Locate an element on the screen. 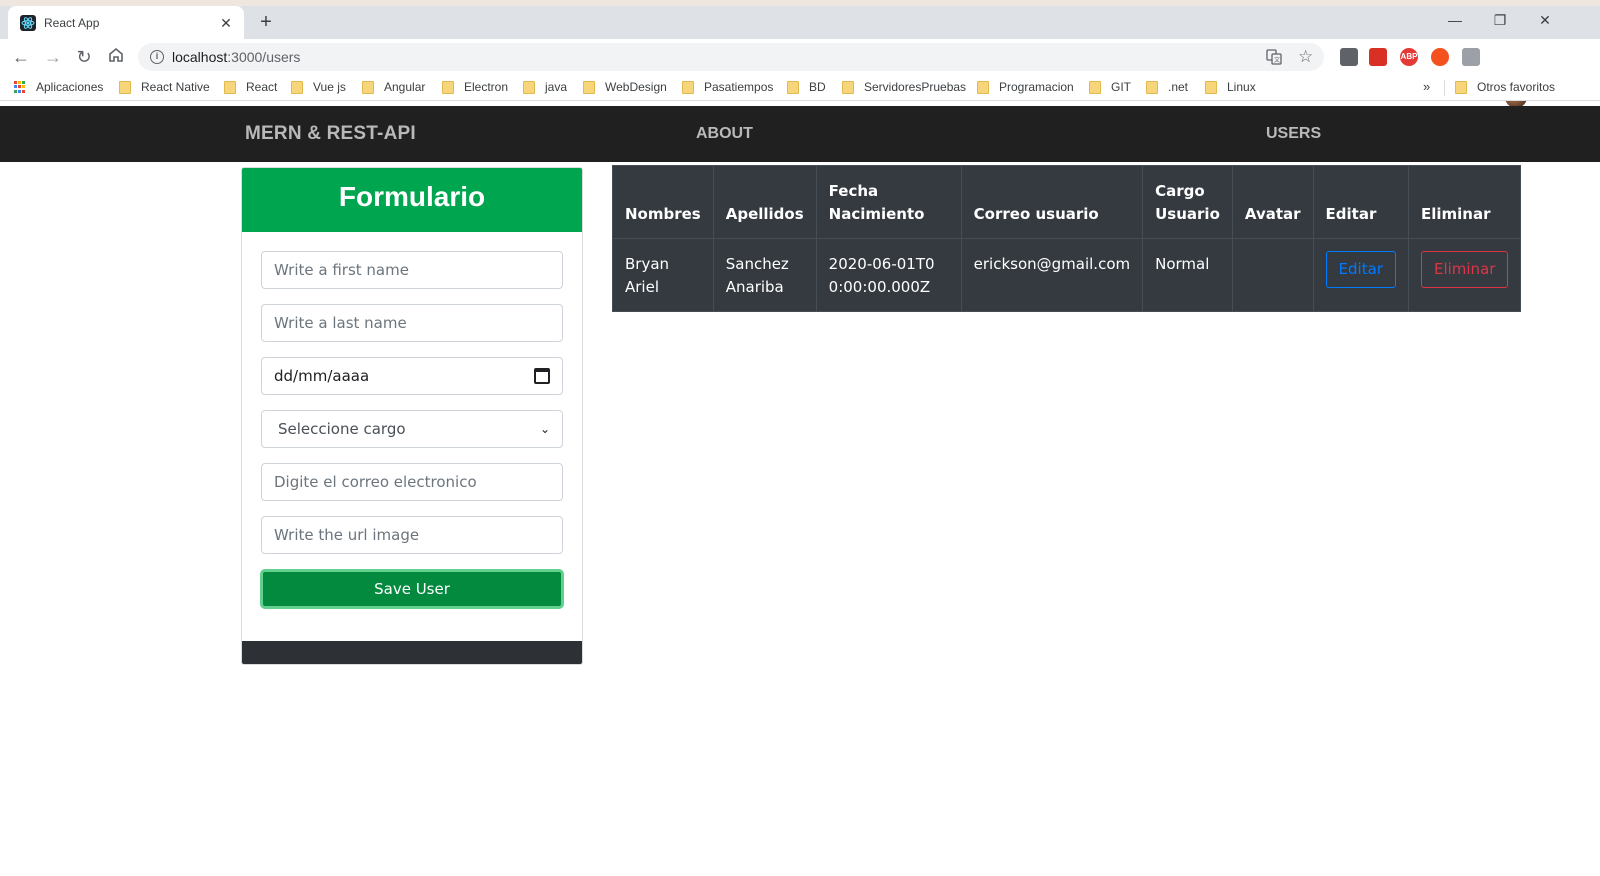 This screenshot has height=876, width=1600. bookmark-label: React Native is located at coordinates (175, 87).